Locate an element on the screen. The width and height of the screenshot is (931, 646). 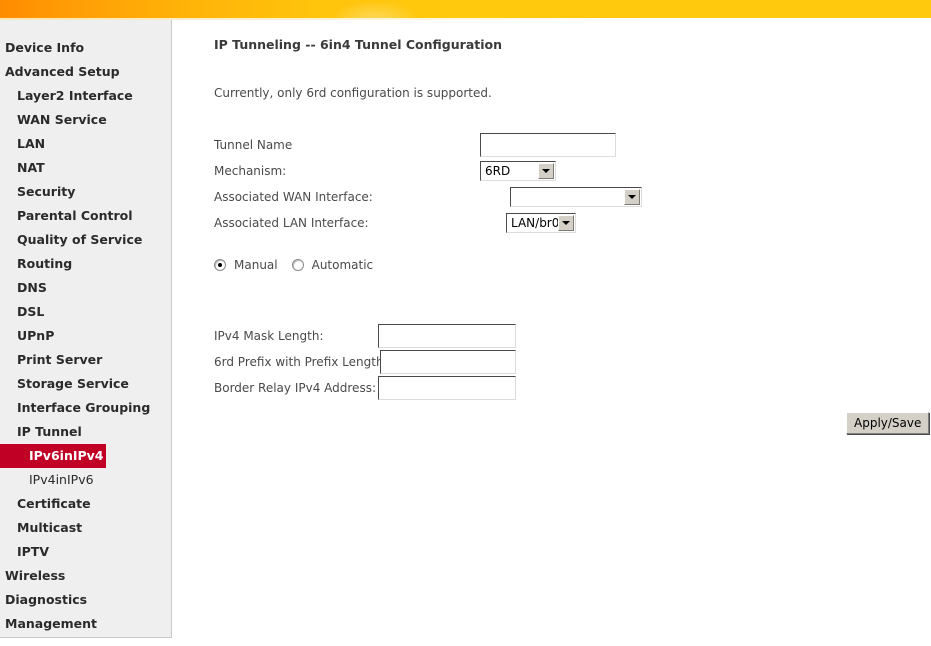
sidebar-item-ipv4inipv6: IPv4inIPv6 is located at coordinates (85, 480).